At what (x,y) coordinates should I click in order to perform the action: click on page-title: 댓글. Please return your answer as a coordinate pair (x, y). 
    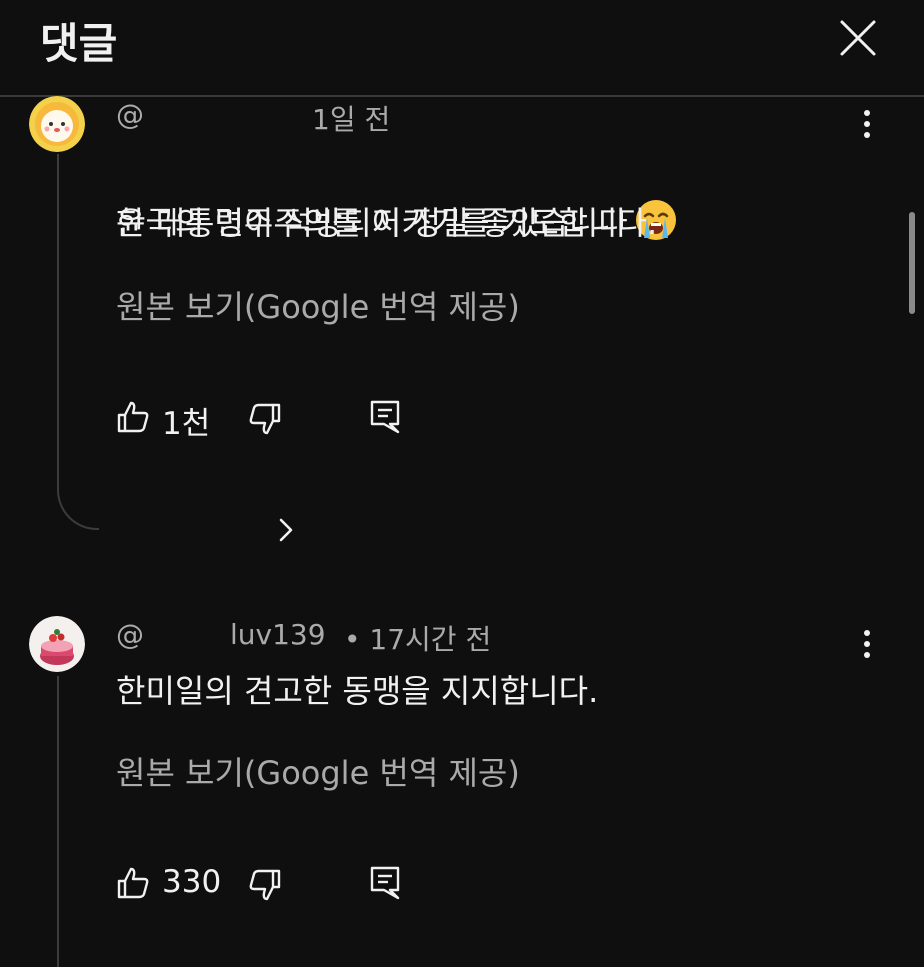
    Looking at the image, I should click on (79, 43).